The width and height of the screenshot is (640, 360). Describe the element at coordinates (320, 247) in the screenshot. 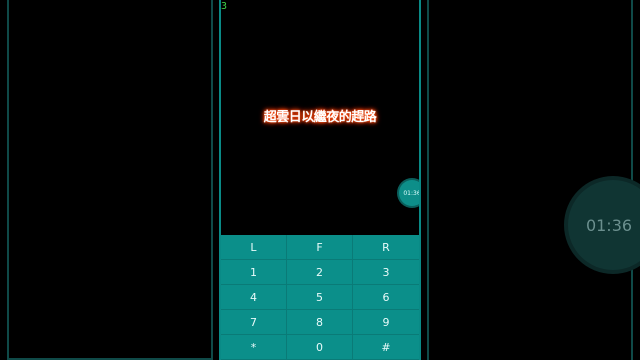

I see `key-f: F` at that location.